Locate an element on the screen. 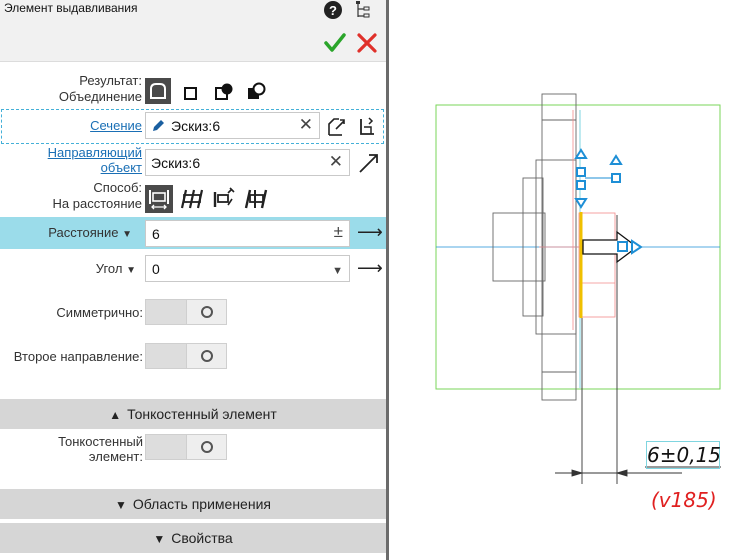 The image size is (742, 560). thin-wall-label: Тонкостенный элемент: is located at coordinates (100, 449).